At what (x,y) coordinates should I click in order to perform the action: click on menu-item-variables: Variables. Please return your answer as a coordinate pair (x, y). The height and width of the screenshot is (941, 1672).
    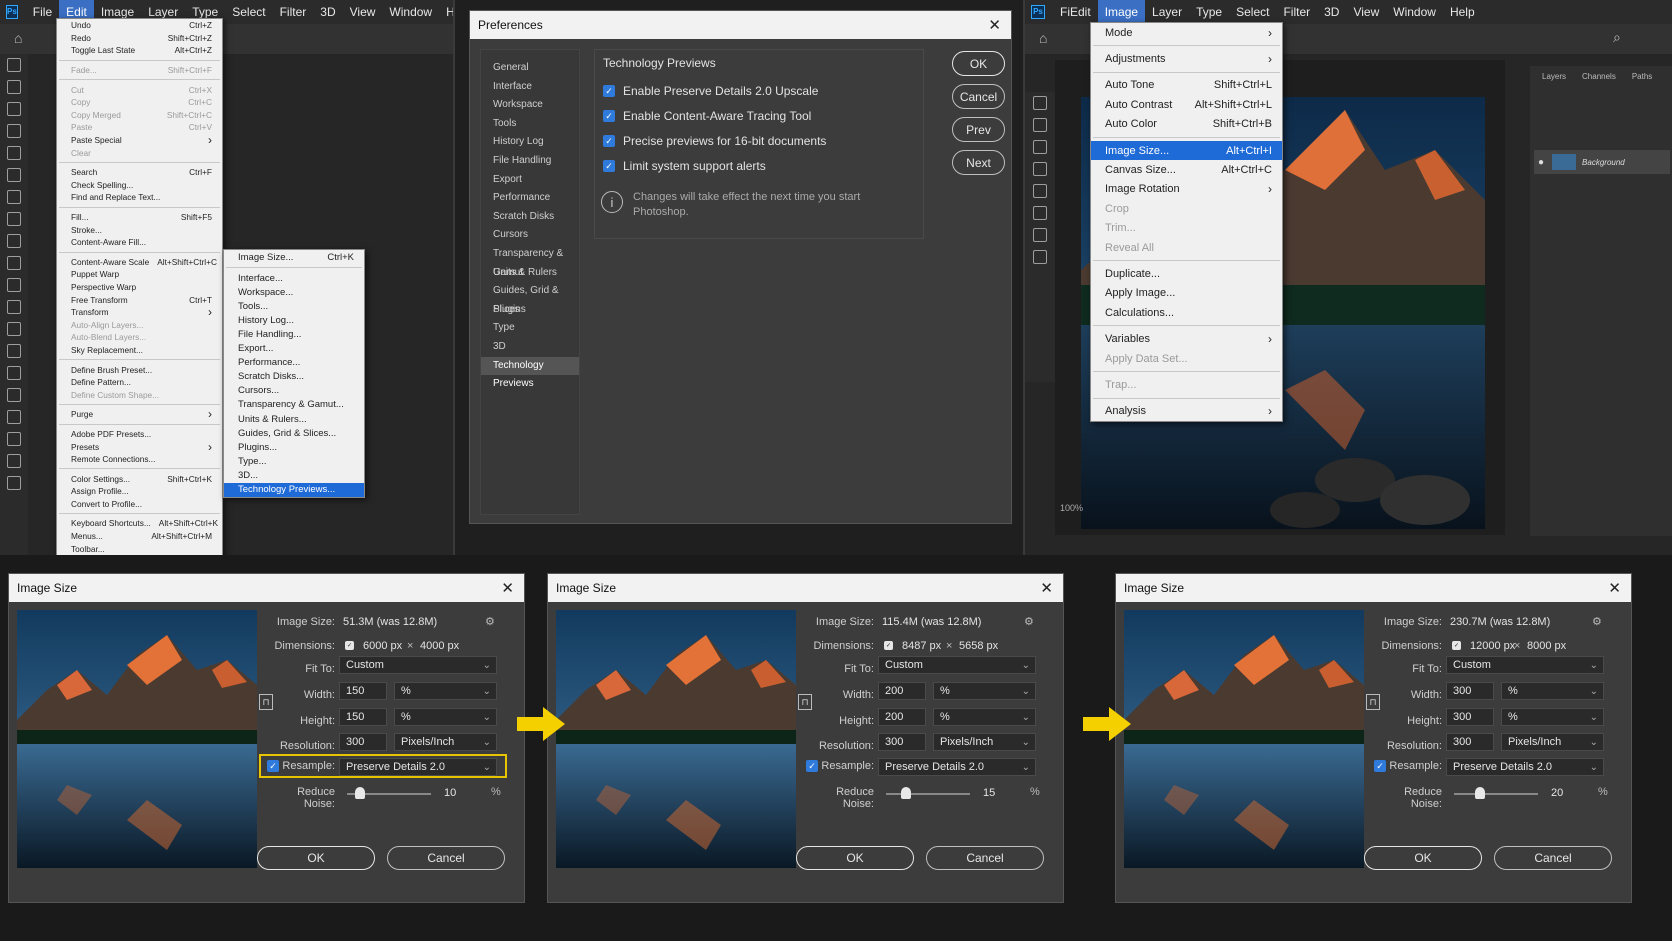
    Looking at the image, I should click on (1186, 338).